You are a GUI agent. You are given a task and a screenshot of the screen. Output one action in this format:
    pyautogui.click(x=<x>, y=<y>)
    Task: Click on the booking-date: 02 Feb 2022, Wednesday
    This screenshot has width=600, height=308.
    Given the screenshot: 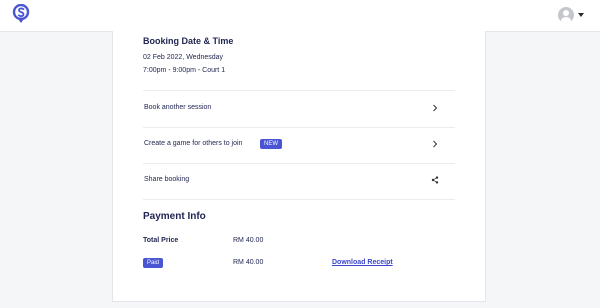 What is the action you would take?
    pyautogui.click(x=183, y=57)
    